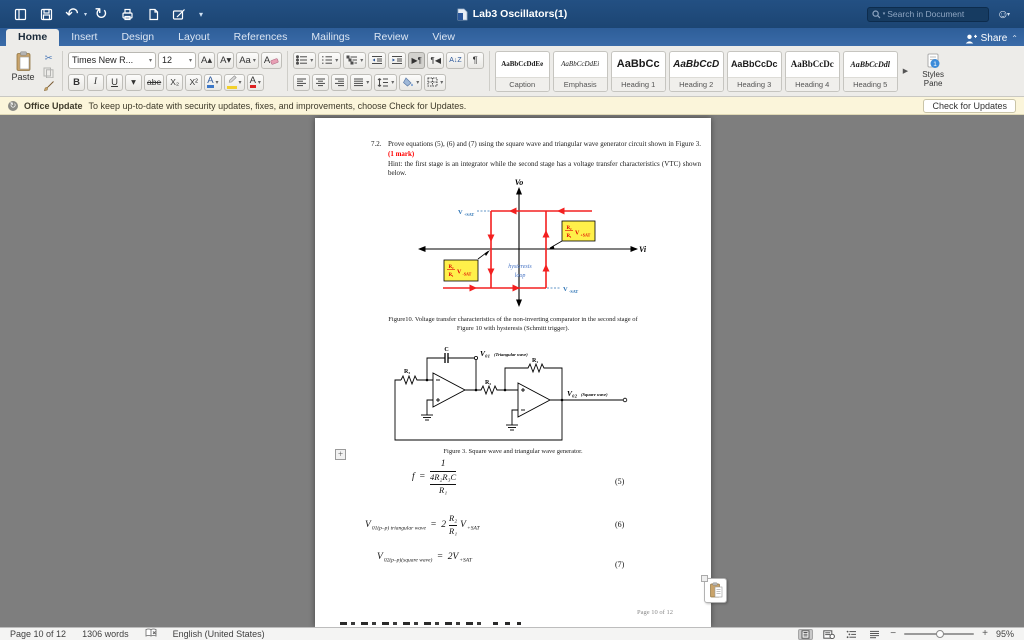 This screenshot has height=640, width=1024. I want to click on style-heading1: AaBbCc Heading 1, so click(638, 71).